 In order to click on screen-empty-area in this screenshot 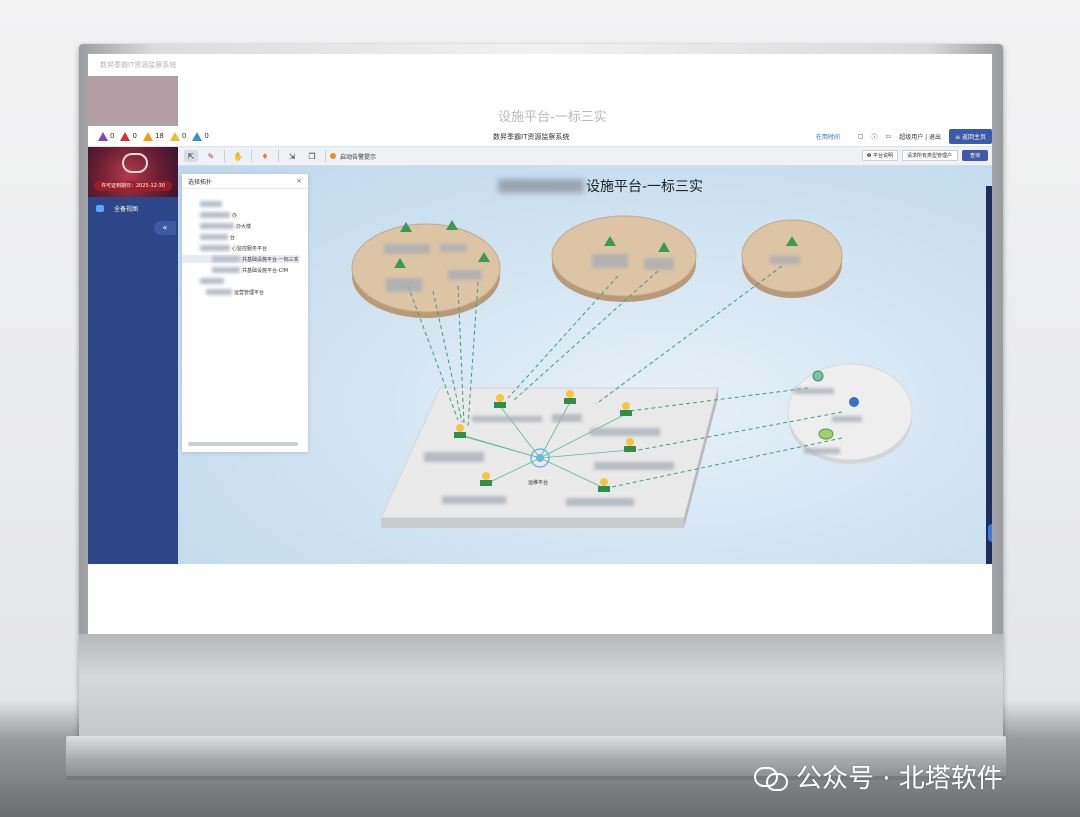, I will do `click(540, 599)`.